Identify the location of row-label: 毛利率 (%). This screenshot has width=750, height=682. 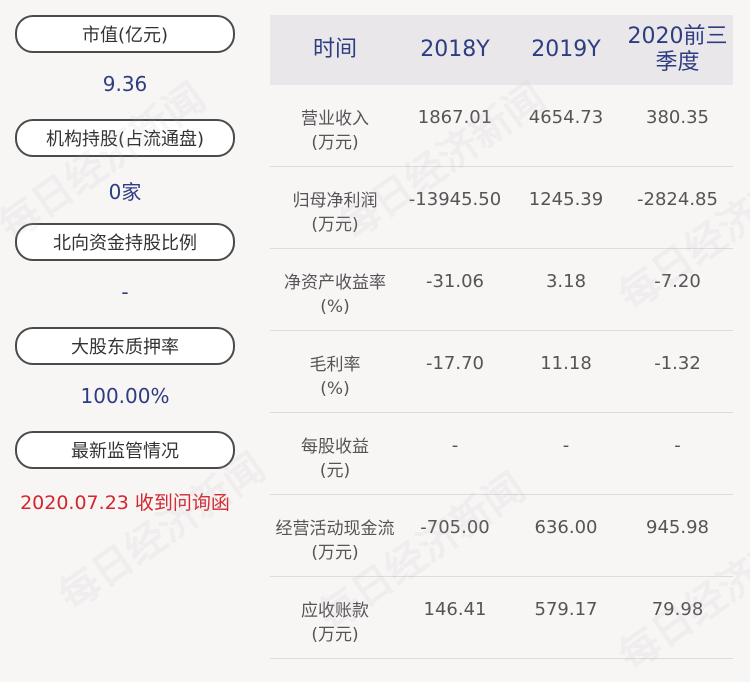
(335, 366).